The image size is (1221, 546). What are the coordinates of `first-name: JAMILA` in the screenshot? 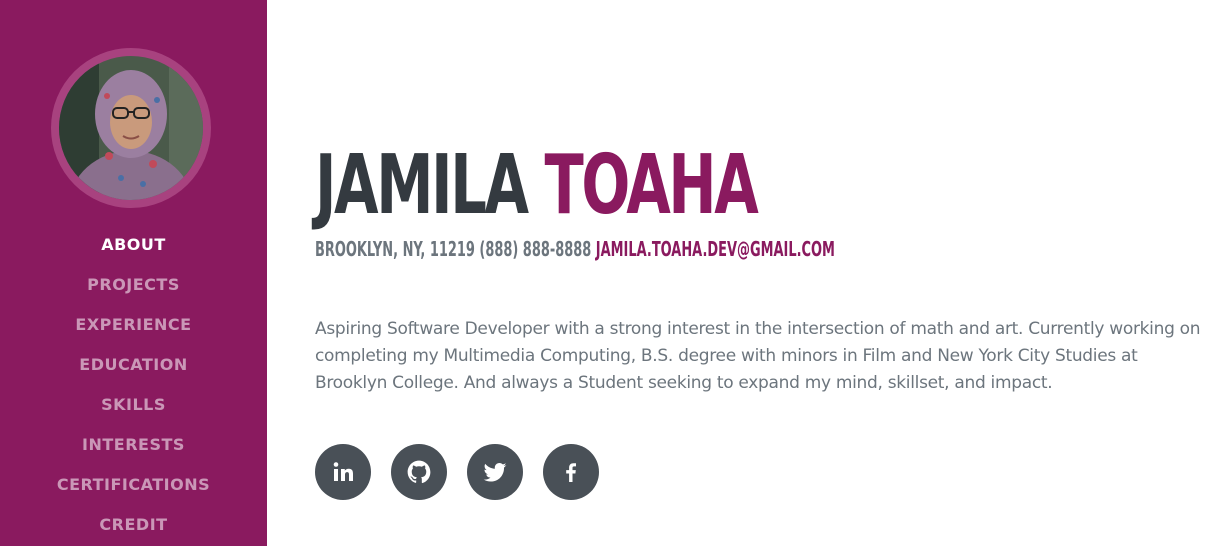 It's located at (422, 185).